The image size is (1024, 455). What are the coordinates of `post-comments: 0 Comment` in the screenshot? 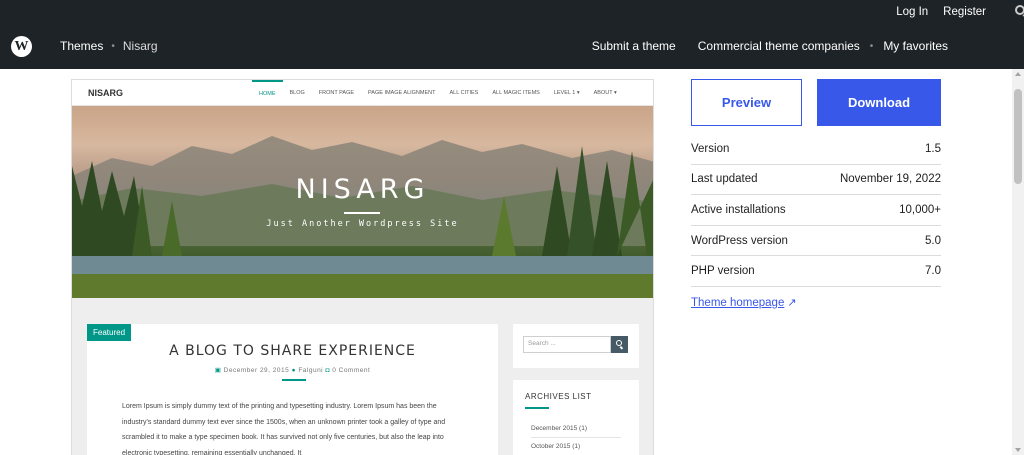 It's located at (351, 370).